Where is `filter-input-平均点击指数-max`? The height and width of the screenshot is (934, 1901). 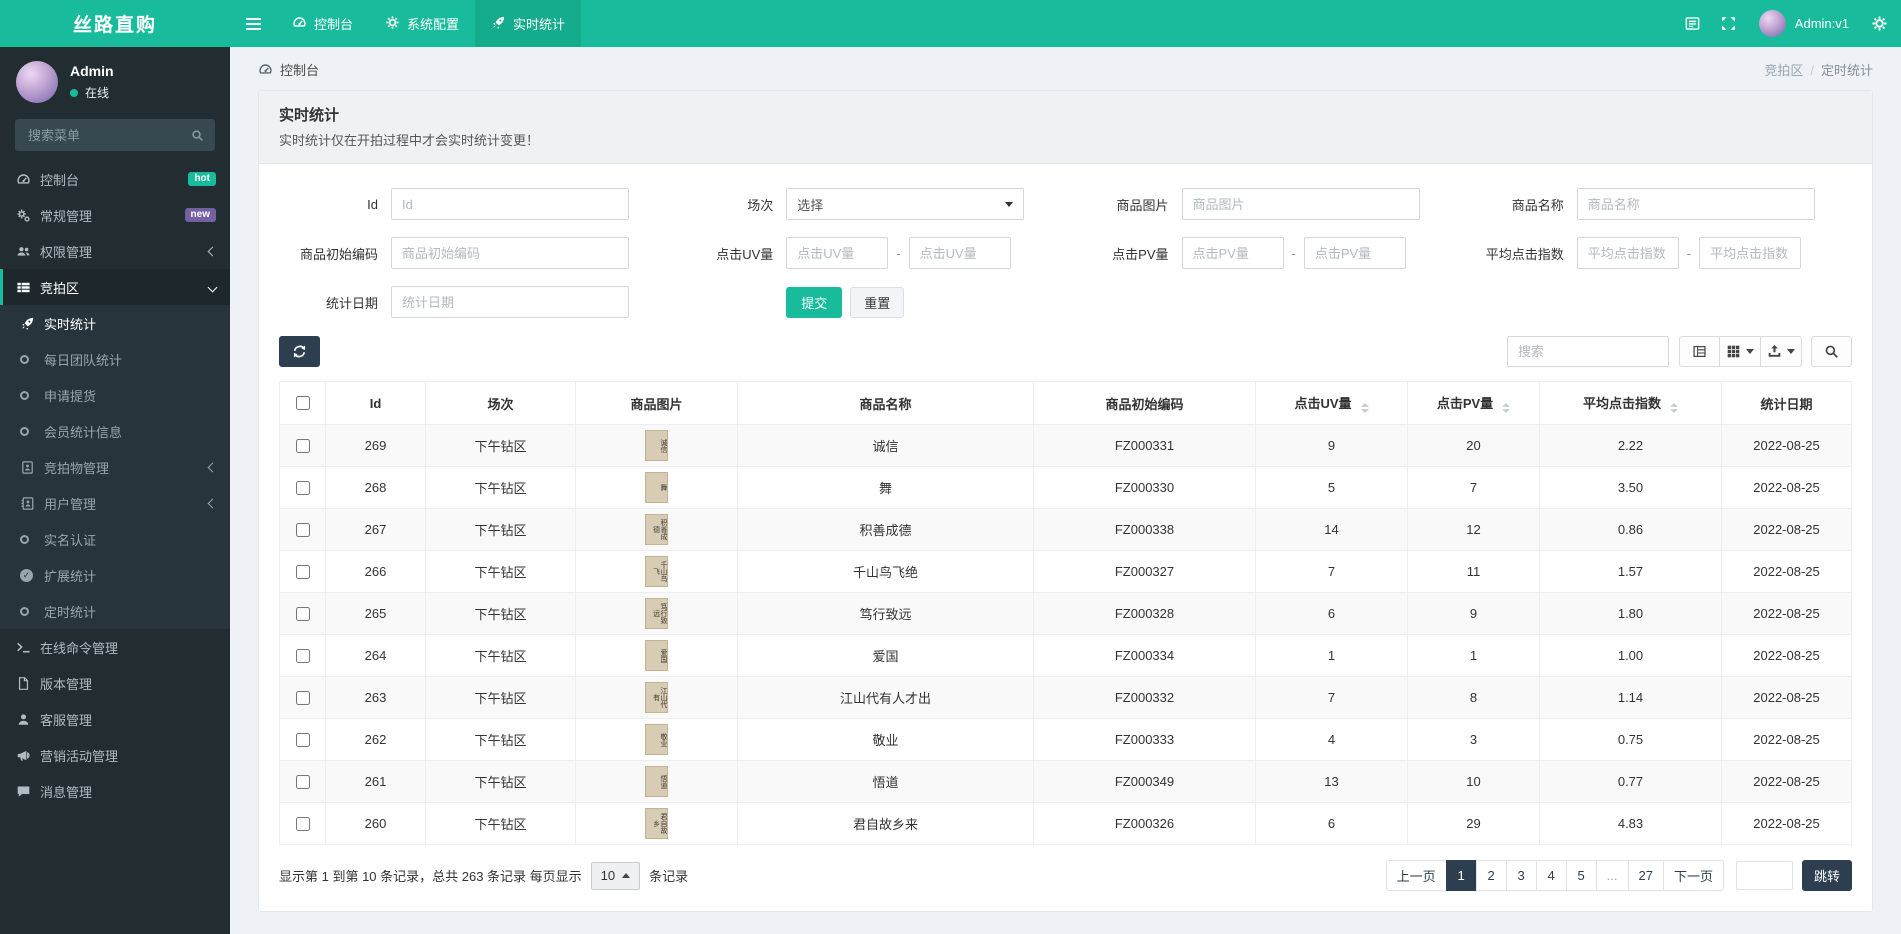
filter-input-平均点击指数-max is located at coordinates (1750, 253).